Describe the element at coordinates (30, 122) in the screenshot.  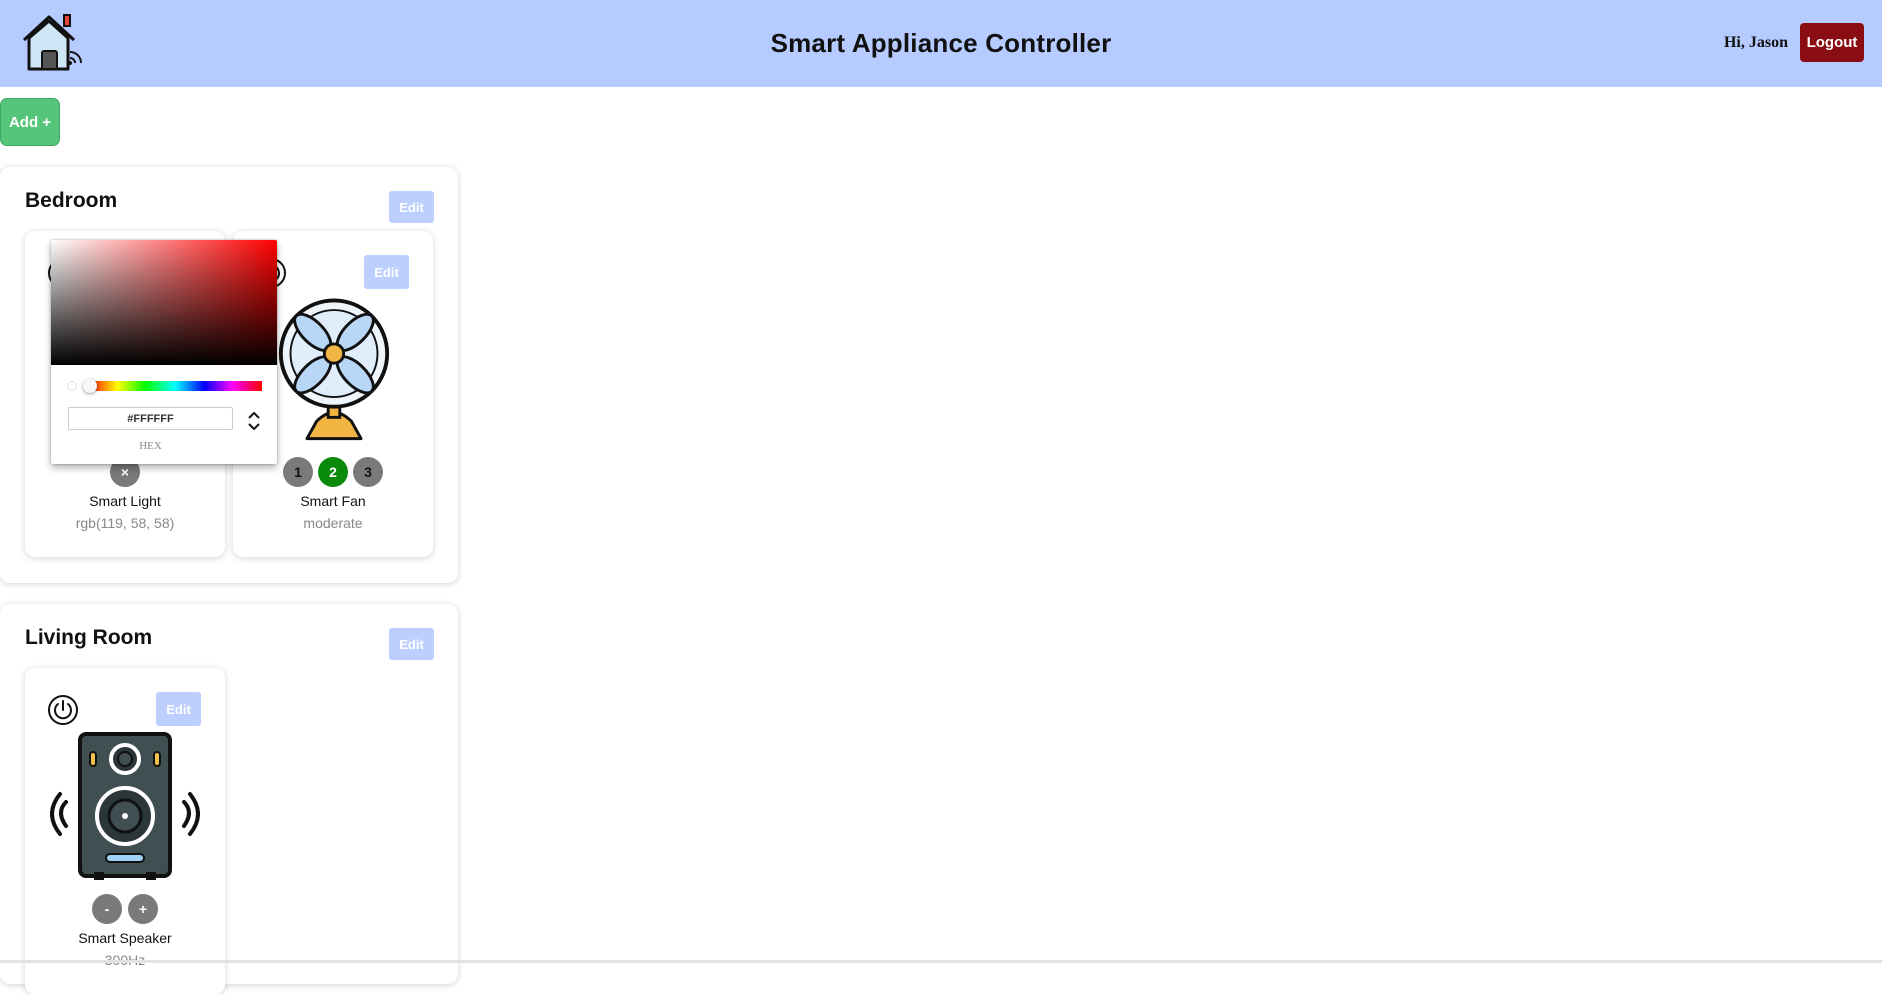
I see `add-button: Add +` at that location.